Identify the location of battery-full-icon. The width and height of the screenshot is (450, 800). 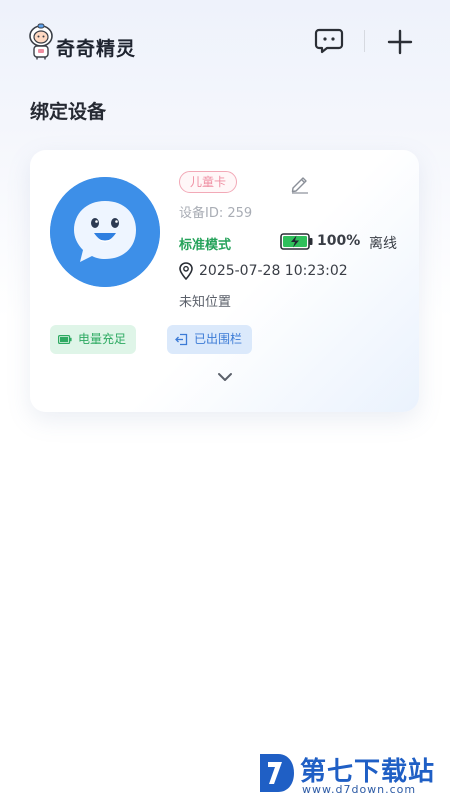
(65, 339).